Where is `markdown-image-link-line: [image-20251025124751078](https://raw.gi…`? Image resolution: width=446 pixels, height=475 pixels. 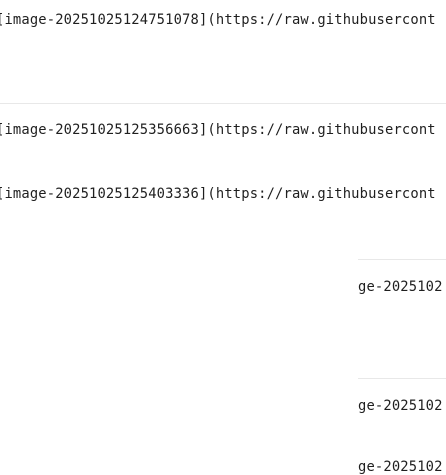 markdown-image-link-line: [image-20251025124751078](https://raw.gi… is located at coordinates (218, 20).